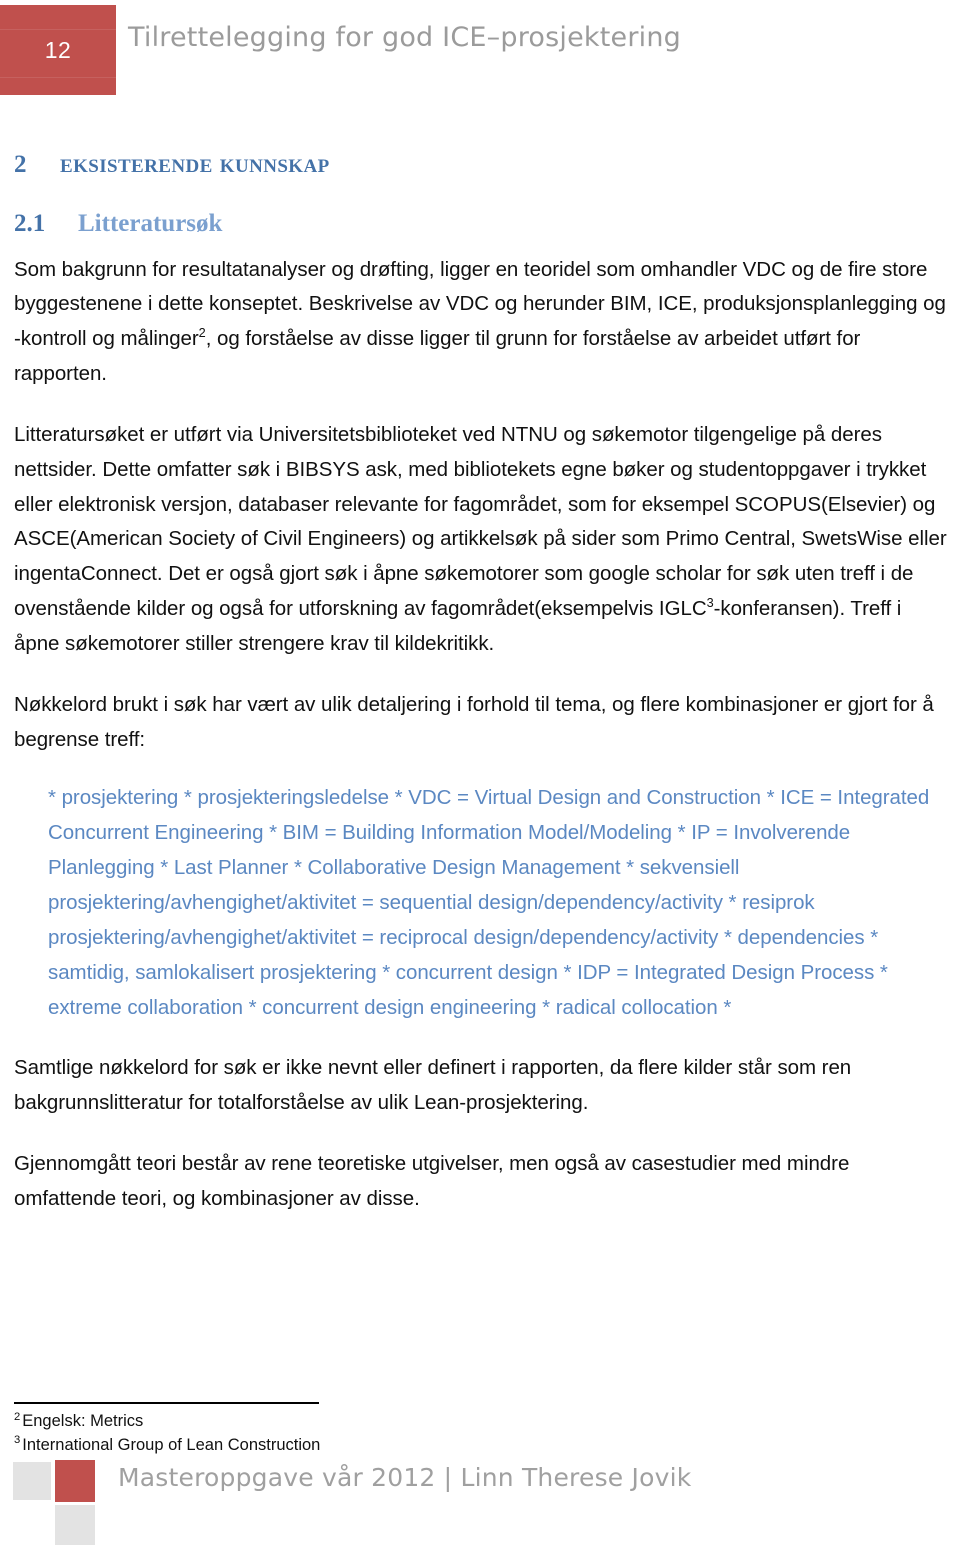 The height and width of the screenshot is (1545, 960). I want to click on subsection-number: 2.1, so click(30, 223).